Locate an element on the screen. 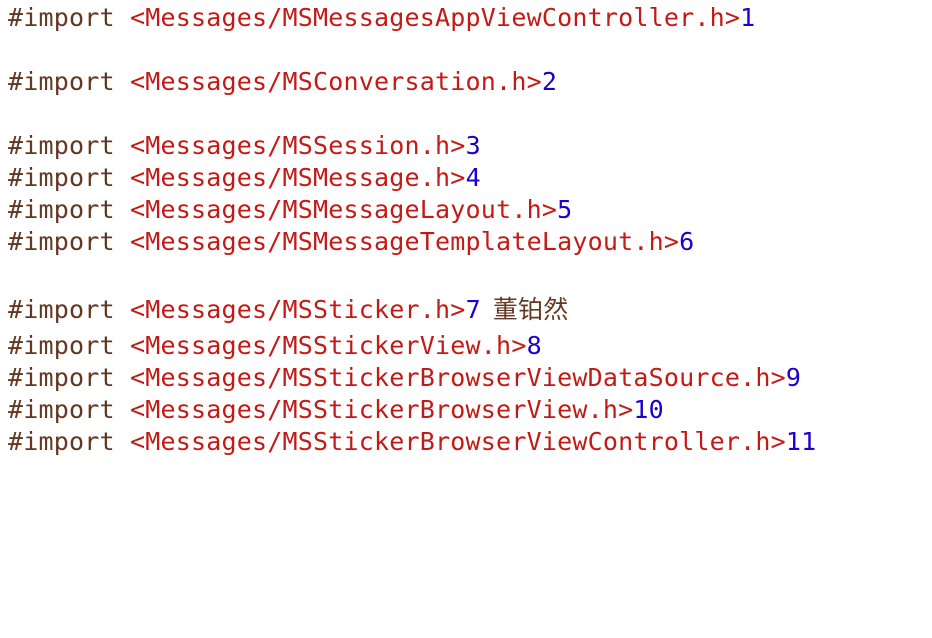 The image size is (932, 638). import-path: <Messages/MSSession.h> is located at coordinates (298, 145).